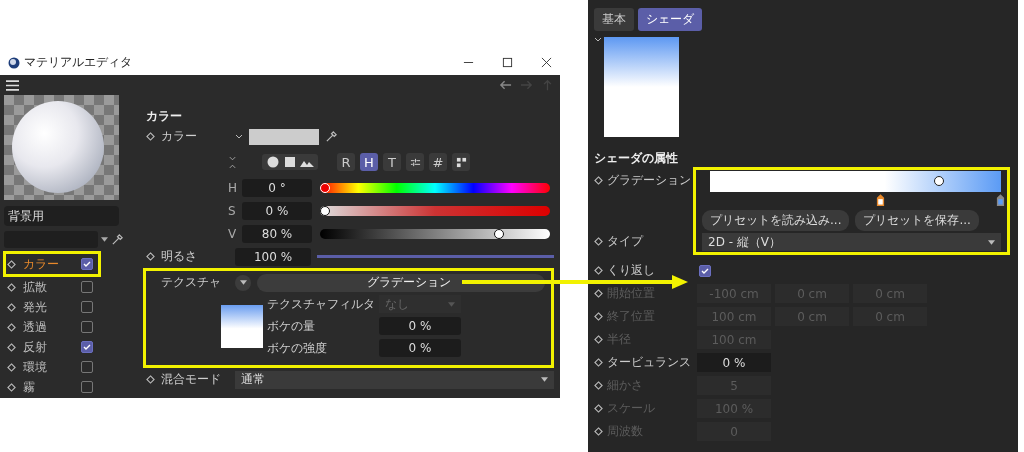 This screenshot has width=1024, height=452. I want to click on property-label: 明るさ, so click(179, 256).